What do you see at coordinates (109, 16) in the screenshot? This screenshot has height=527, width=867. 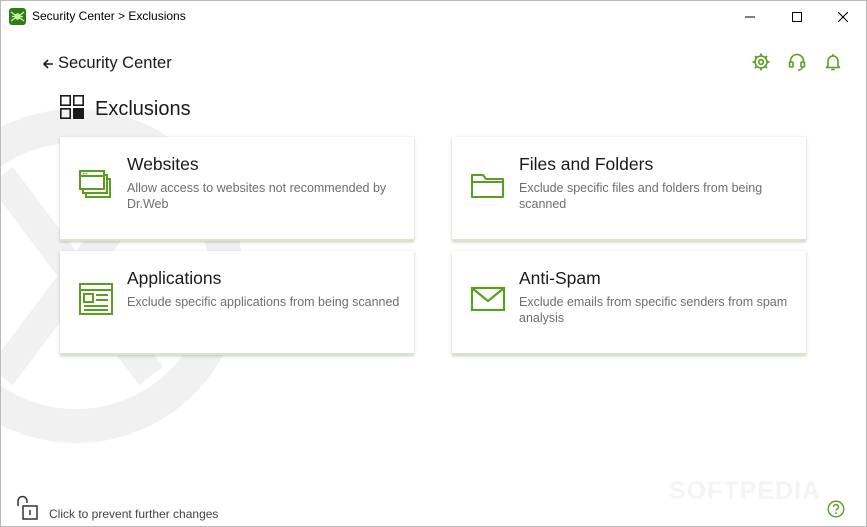 I see `window-title: Security Center > Exclusions` at bounding box center [109, 16].